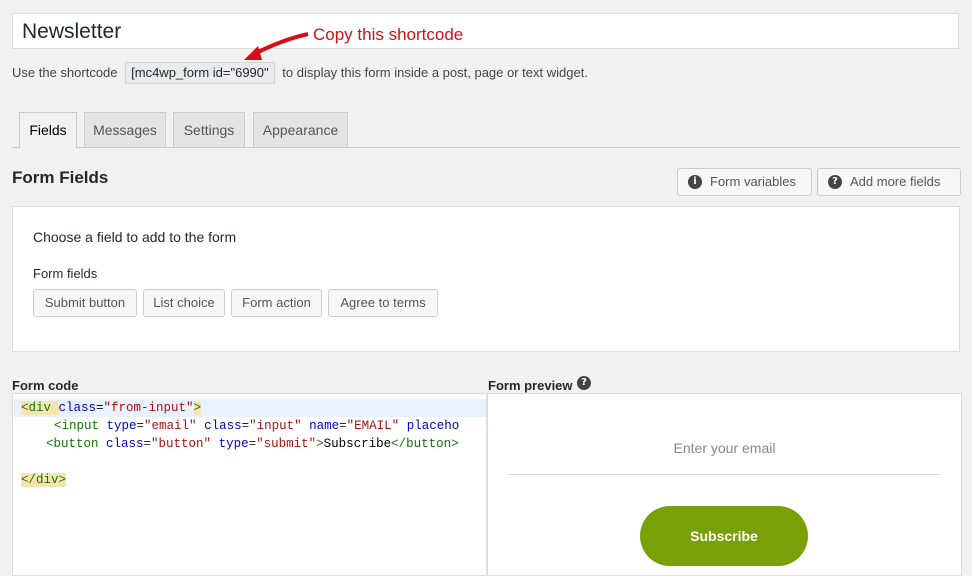 Image resolution: width=972 pixels, height=576 pixels. I want to click on email-input-underline, so click(724, 474).